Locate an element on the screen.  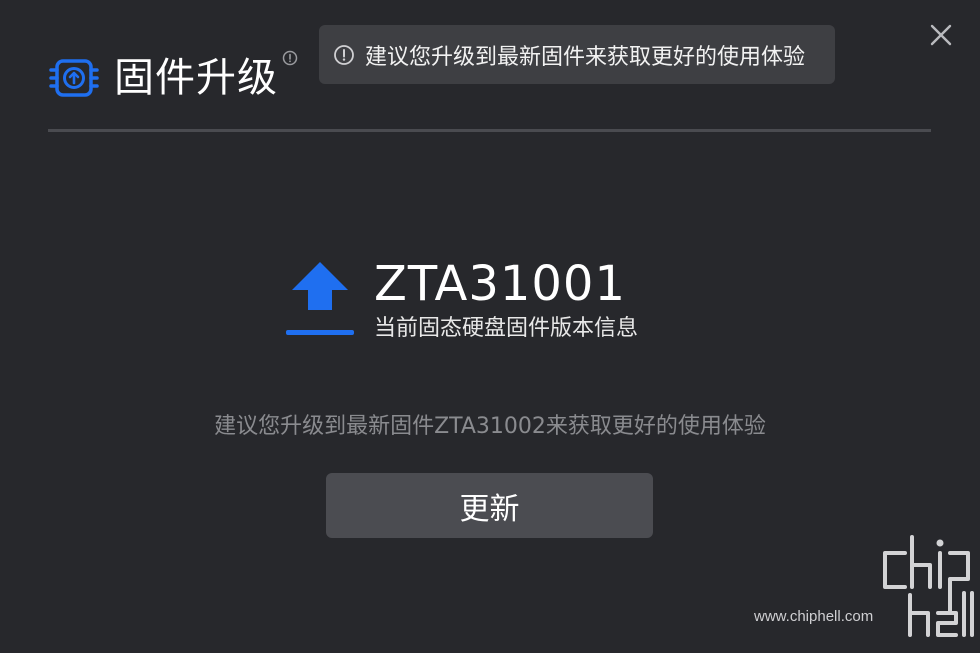
info-circle-icon is located at coordinates (344, 55).